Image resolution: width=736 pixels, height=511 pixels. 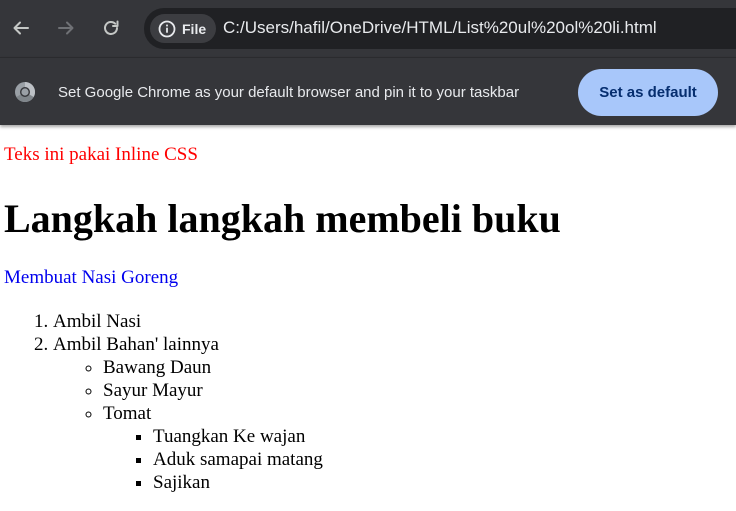 I want to click on list-item: Tuangkan Ke wajan, so click(x=238, y=436).